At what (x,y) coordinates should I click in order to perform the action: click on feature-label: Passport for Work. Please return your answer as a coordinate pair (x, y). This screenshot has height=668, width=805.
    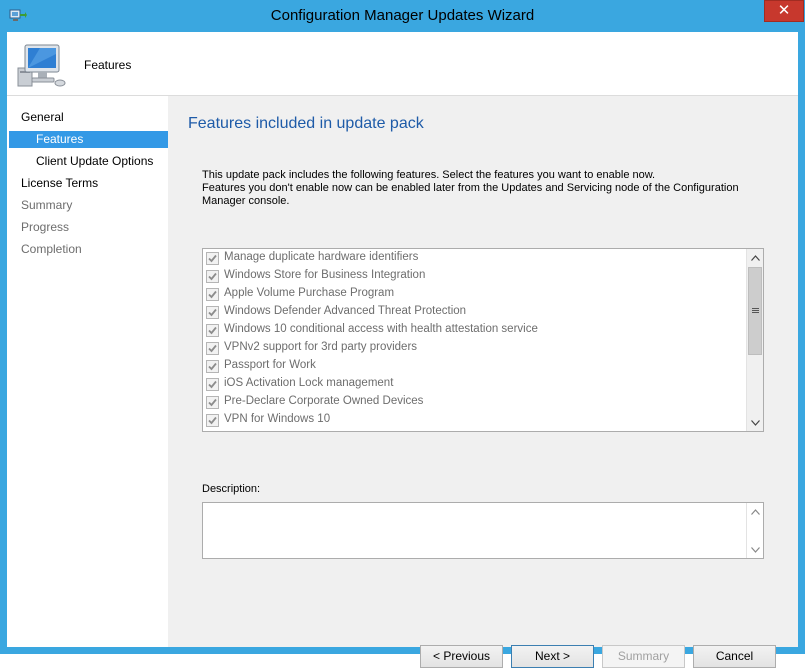
    Looking at the image, I should click on (270, 365).